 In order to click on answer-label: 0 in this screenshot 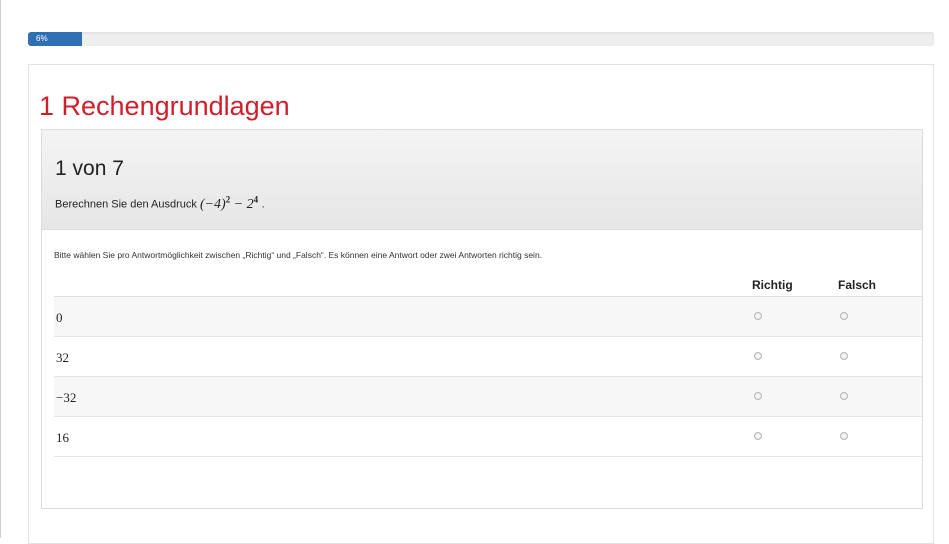, I will do `click(59, 317)`.